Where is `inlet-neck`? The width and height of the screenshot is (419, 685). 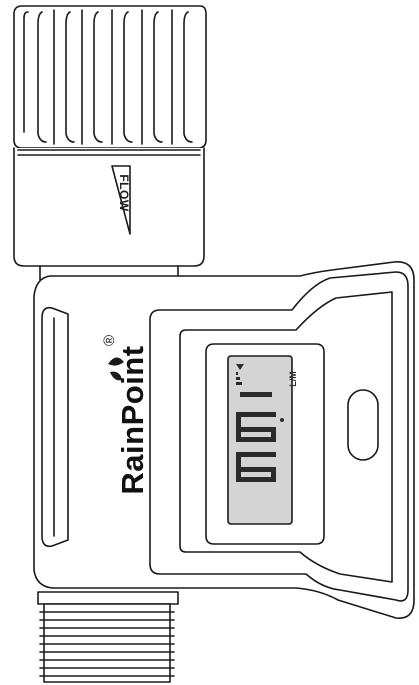 inlet-neck is located at coordinates (109, 207).